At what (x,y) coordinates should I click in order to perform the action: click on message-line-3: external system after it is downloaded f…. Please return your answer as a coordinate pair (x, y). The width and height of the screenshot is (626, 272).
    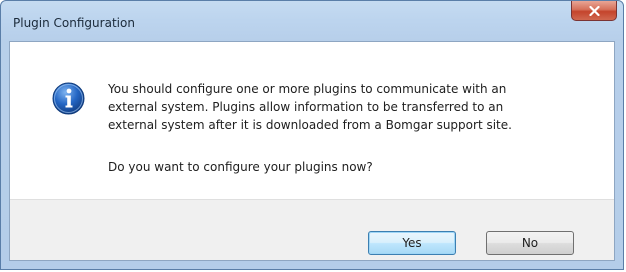
    Looking at the image, I should click on (310, 125).